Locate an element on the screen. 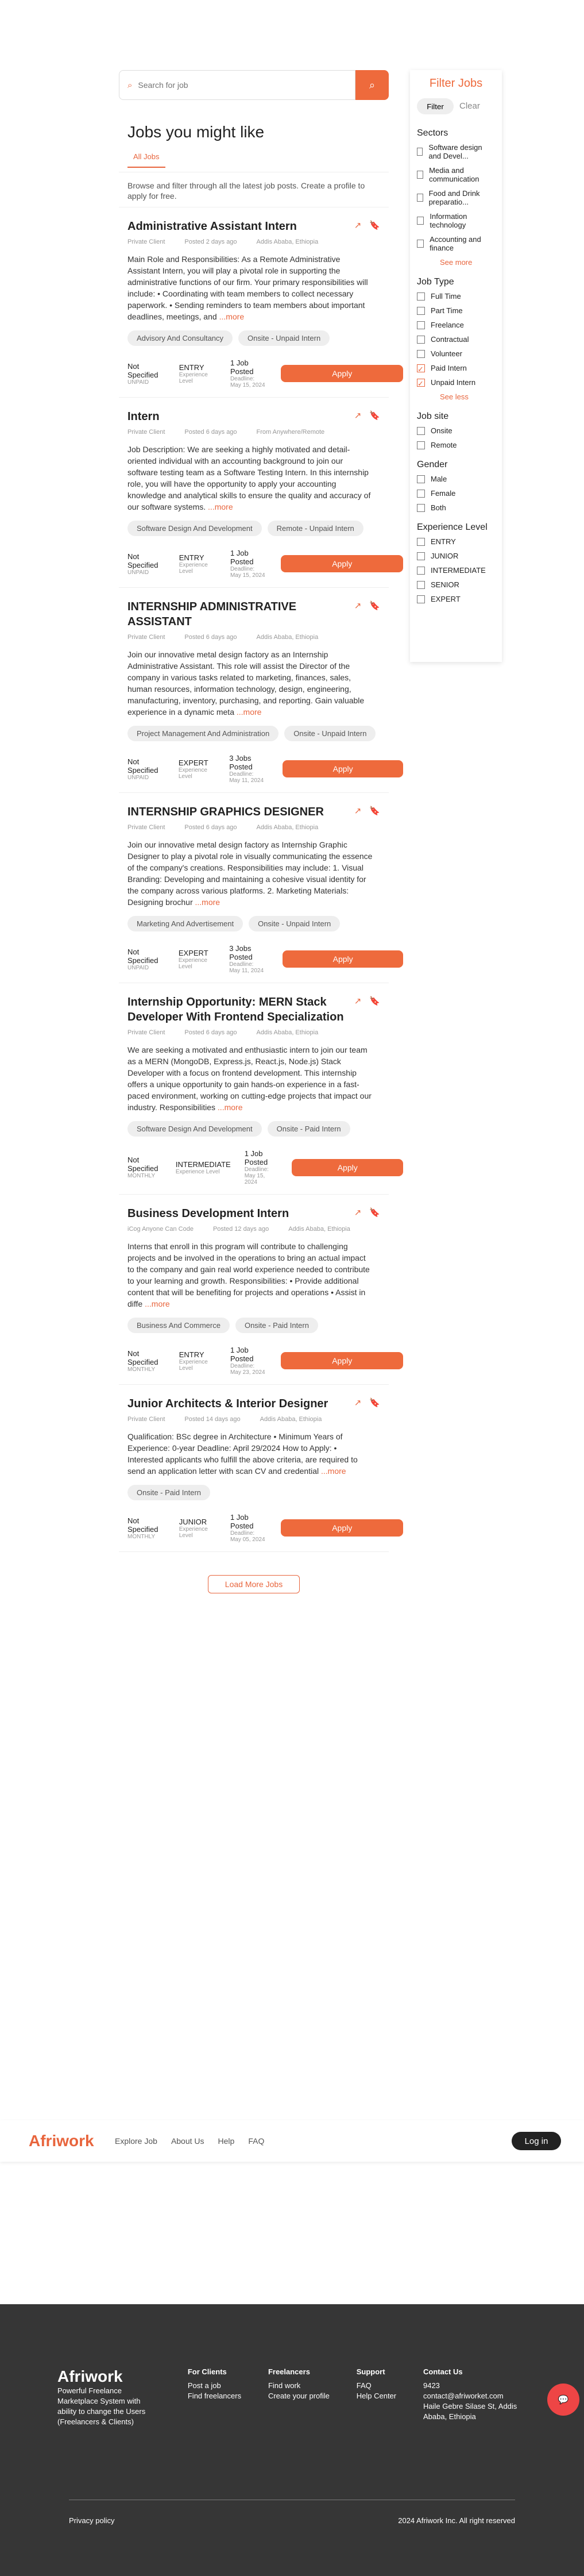 The width and height of the screenshot is (584, 2576). job-title: Business Development Intern is located at coordinates (242, 1213).